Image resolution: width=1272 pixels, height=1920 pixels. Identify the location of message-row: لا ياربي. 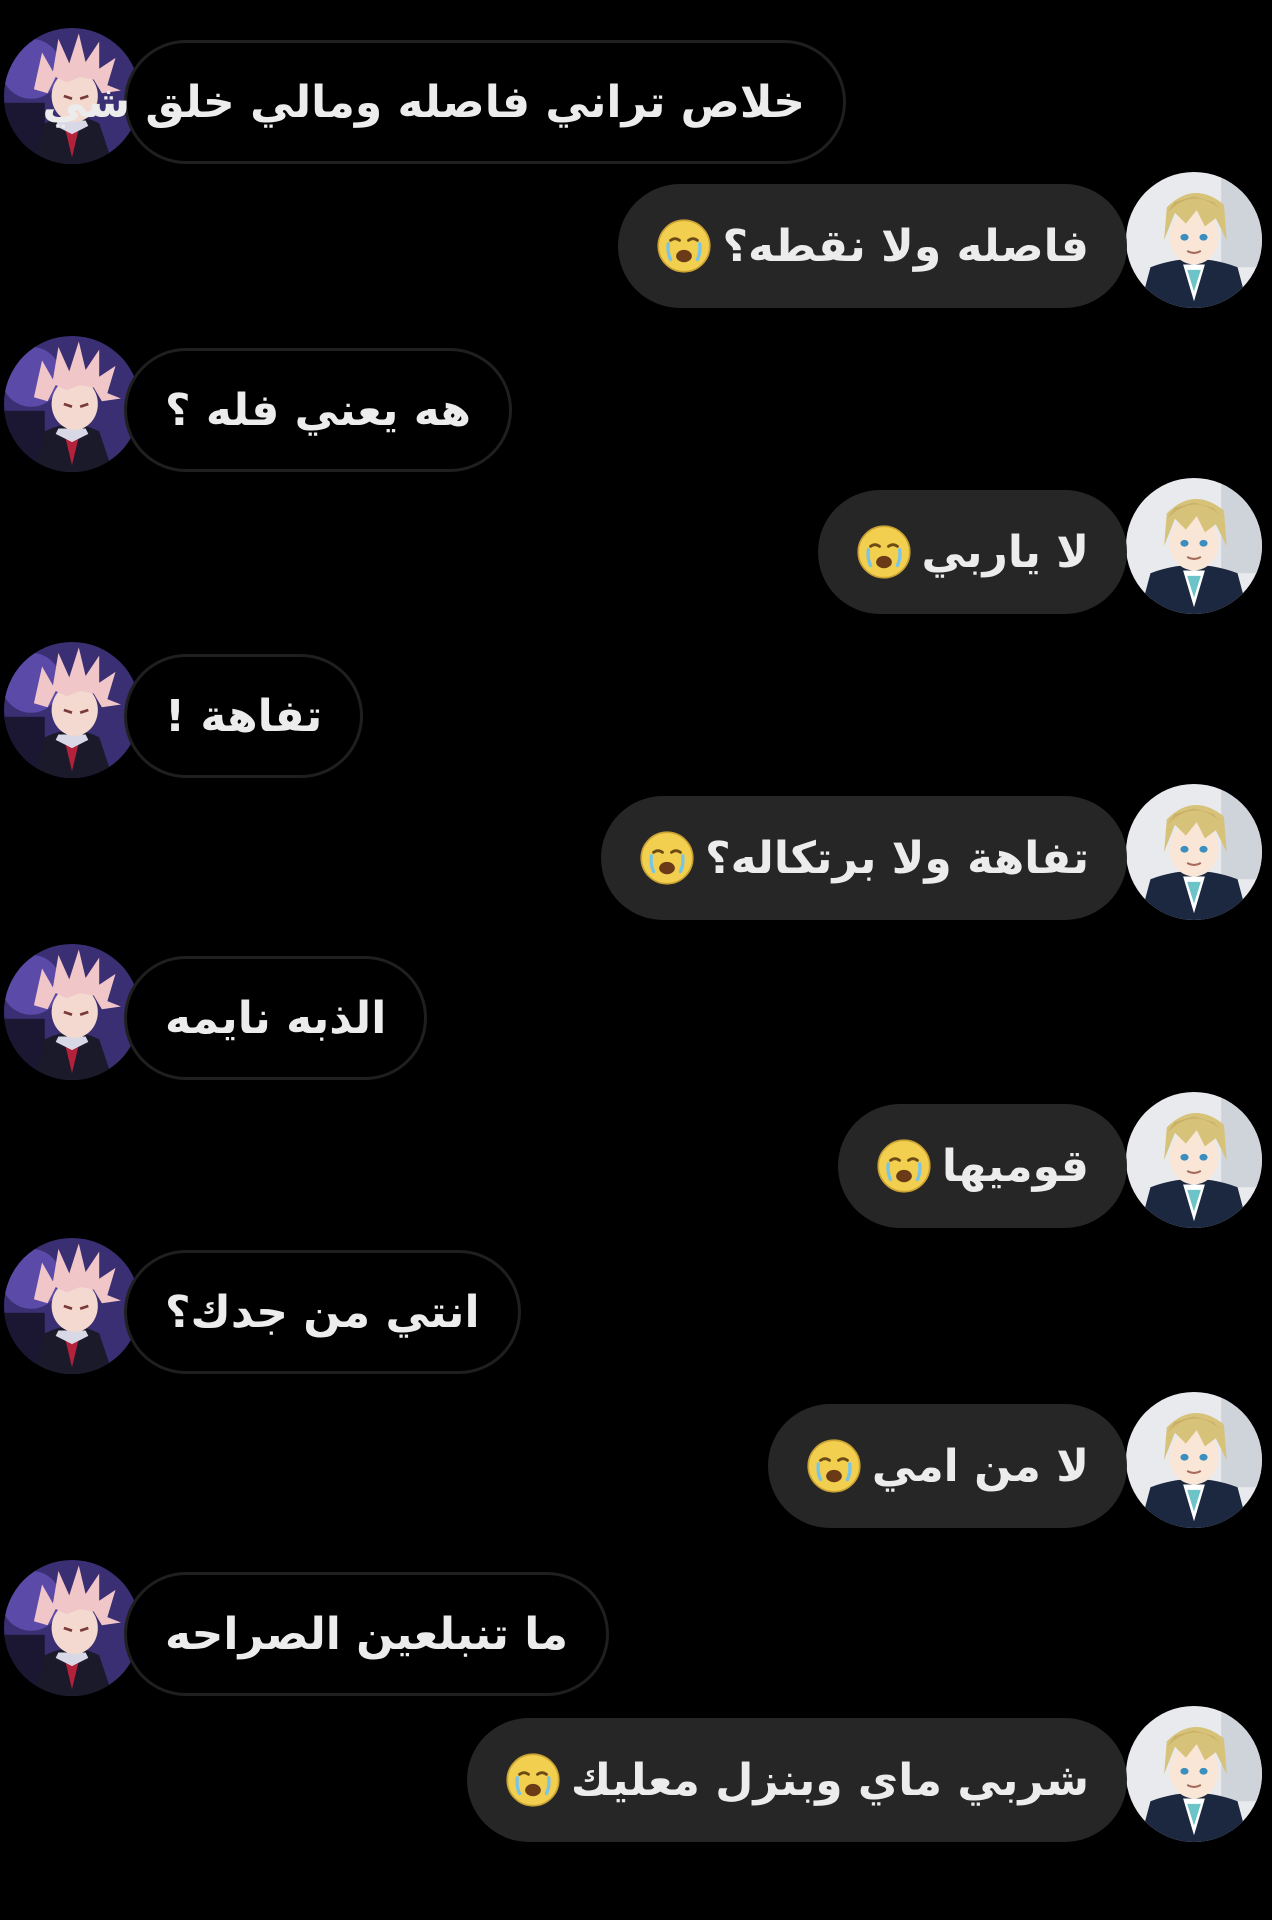
(636, 548).